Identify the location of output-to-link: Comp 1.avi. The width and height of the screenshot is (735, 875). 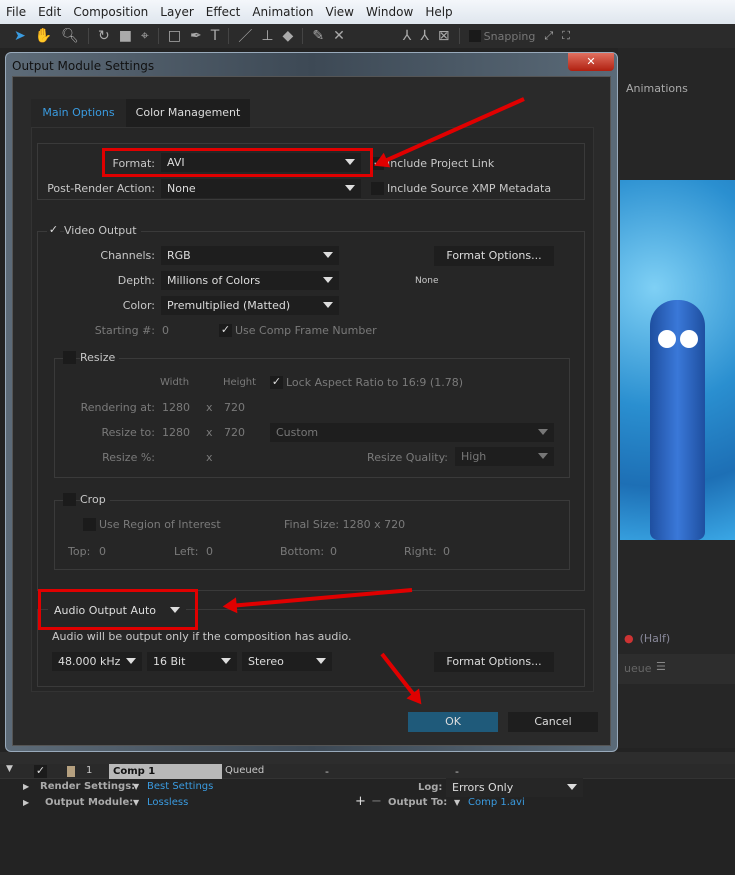
(496, 802).